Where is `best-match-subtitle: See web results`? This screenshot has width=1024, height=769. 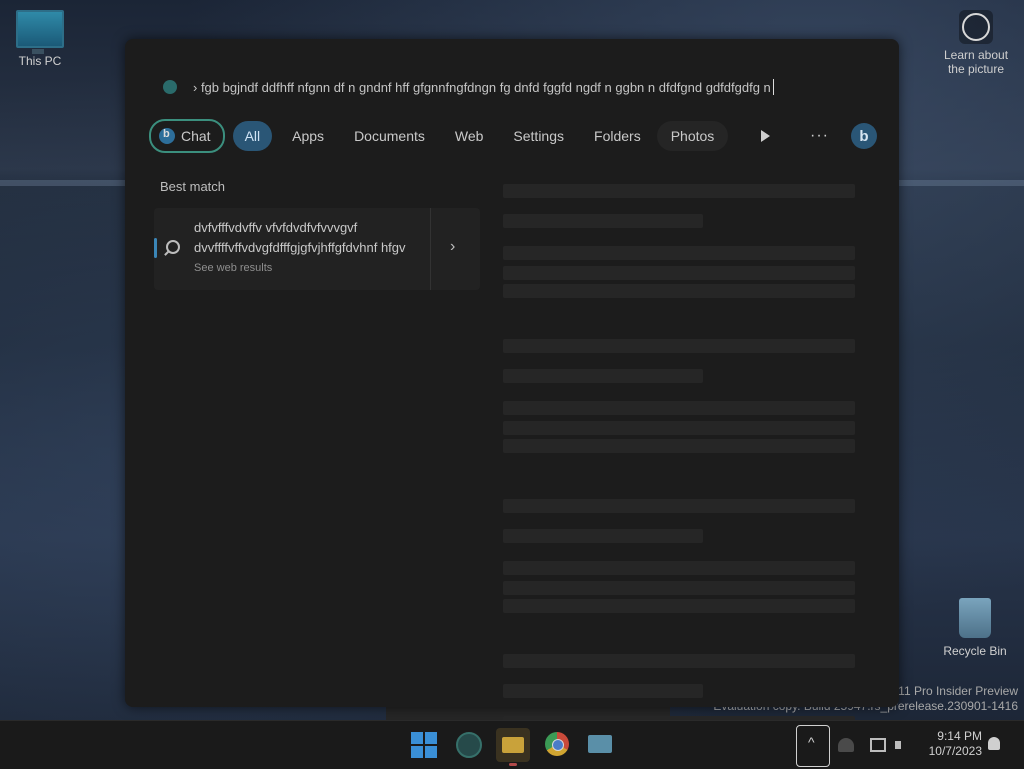 best-match-subtitle: See web results is located at coordinates (233, 268).